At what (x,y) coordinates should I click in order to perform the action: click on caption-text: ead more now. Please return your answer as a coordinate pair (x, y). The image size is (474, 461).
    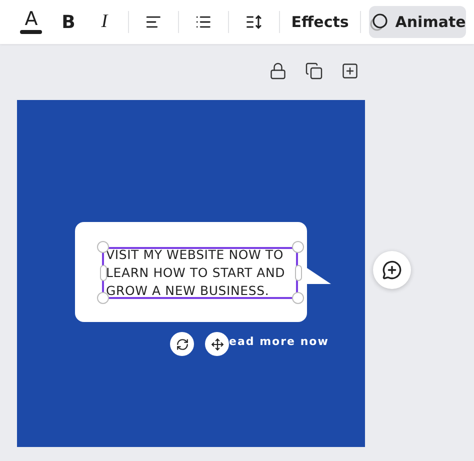
    Looking at the image, I should click on (279, 341).